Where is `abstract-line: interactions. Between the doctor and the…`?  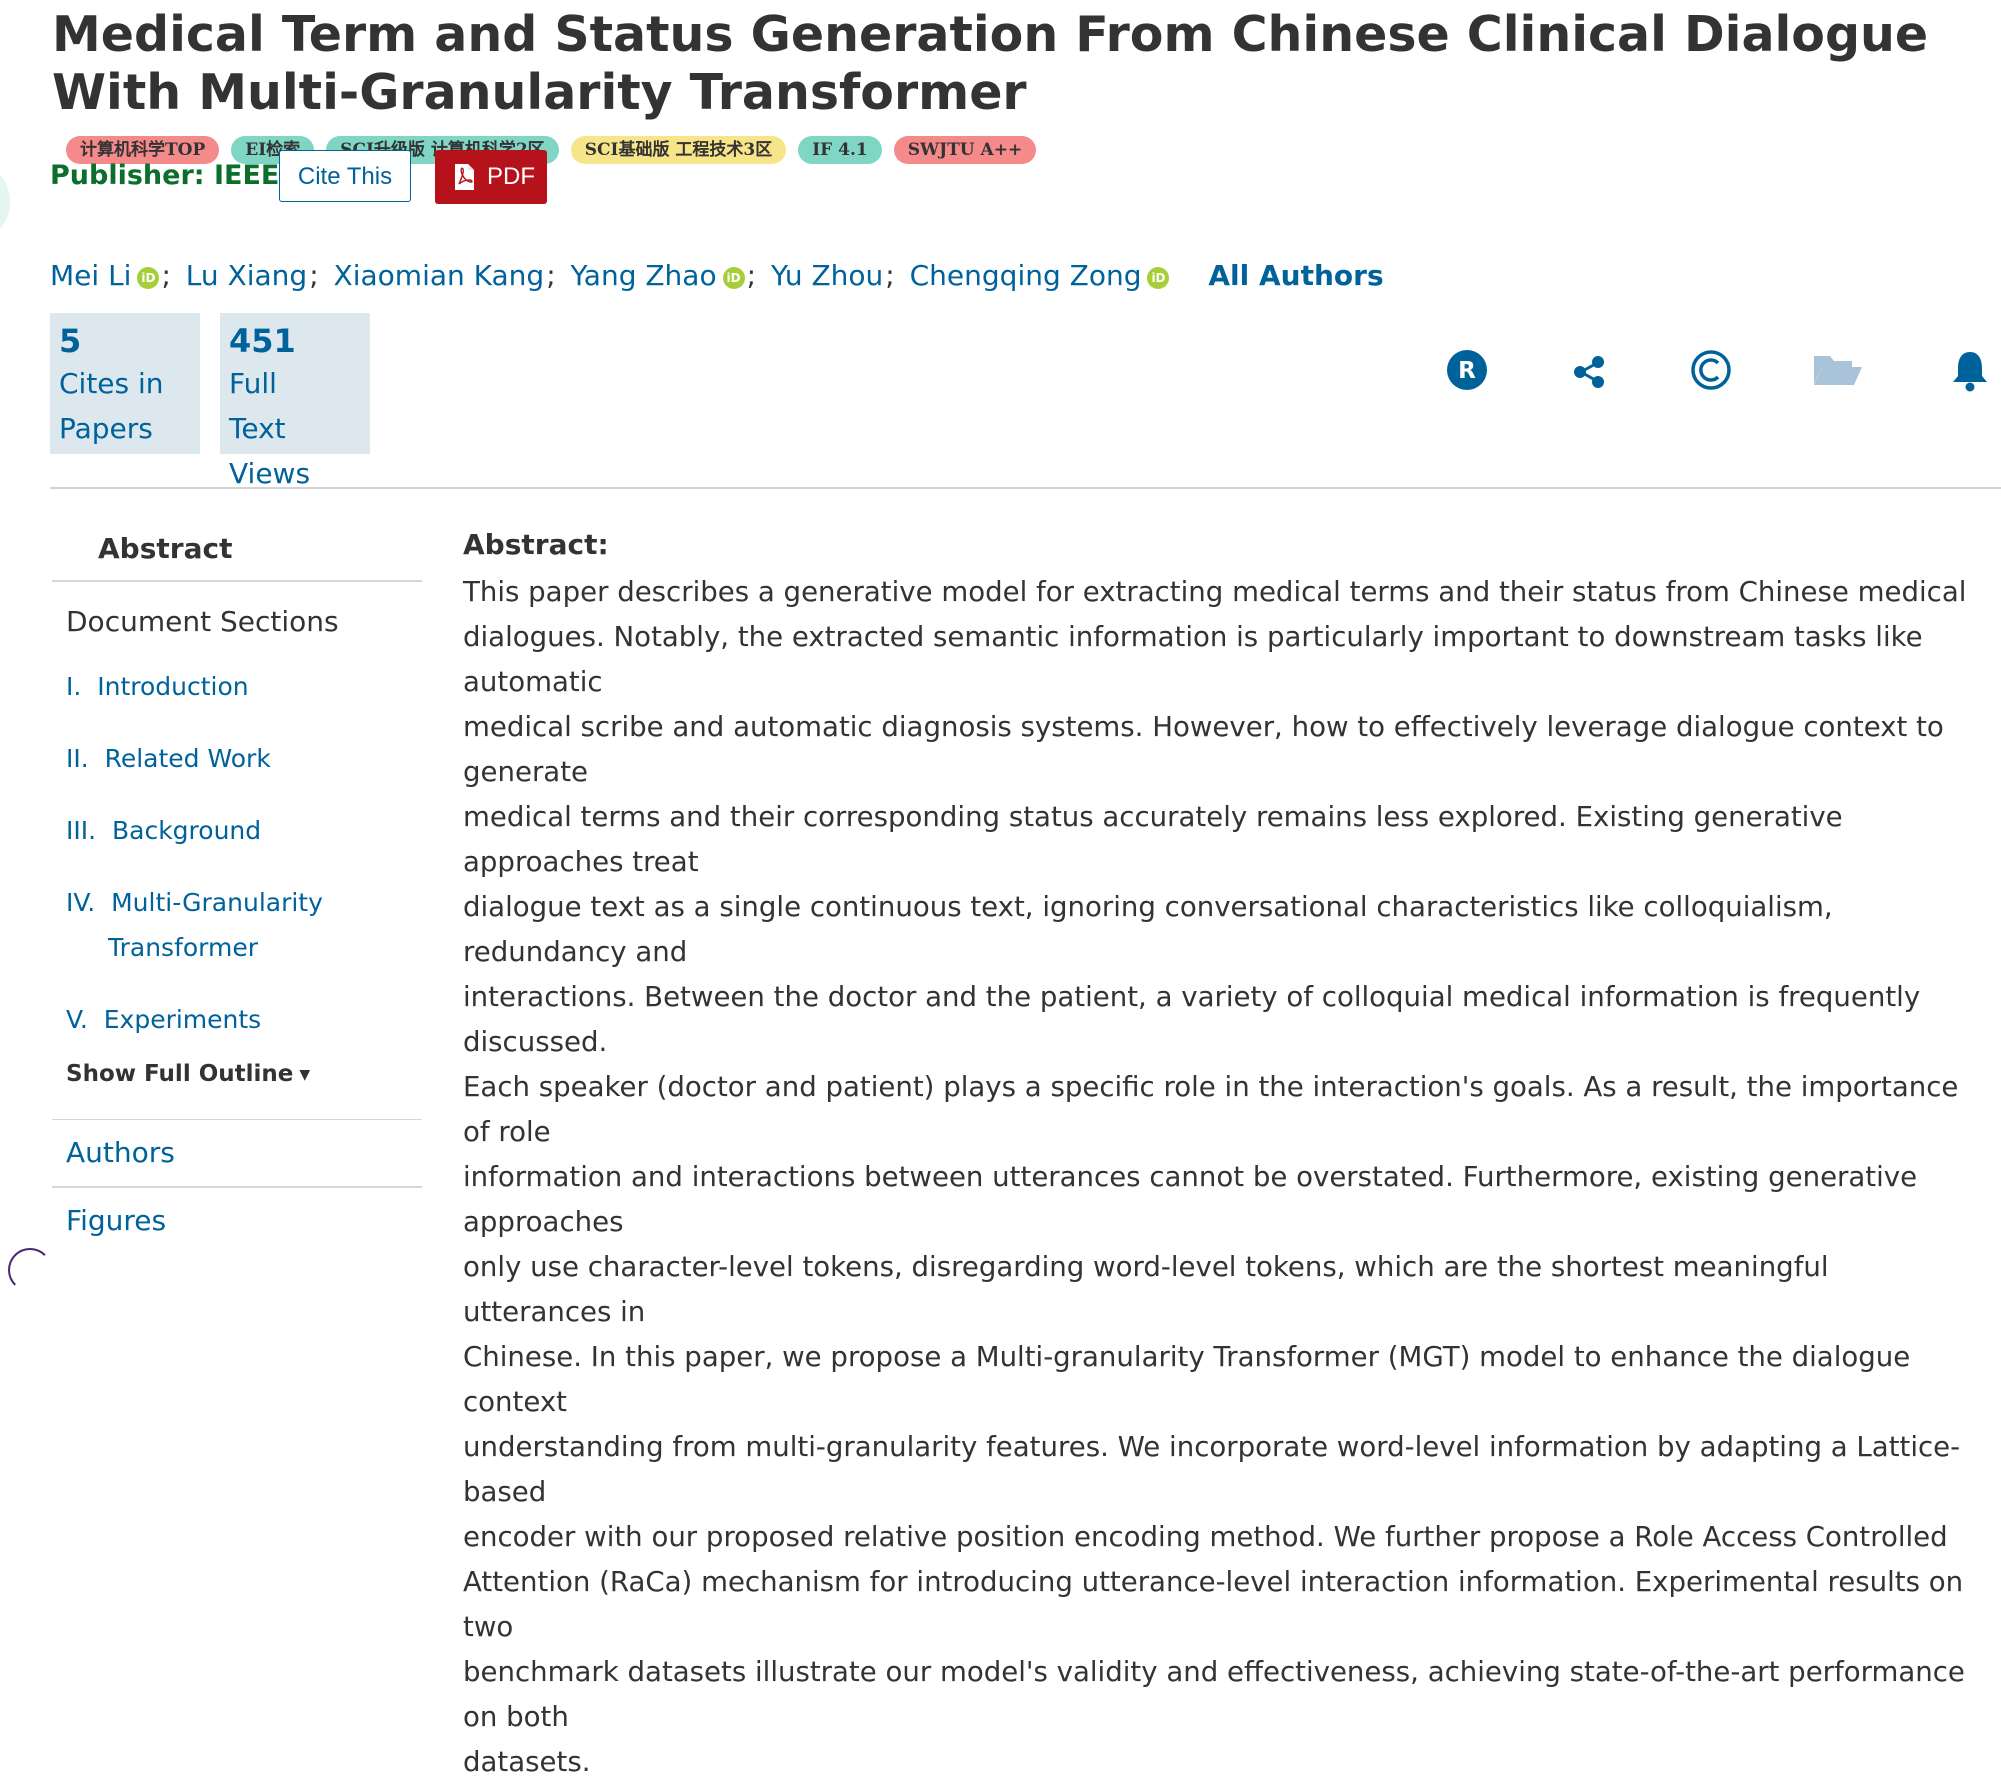
abstract-line: interactions. Between the doctor and the… is located at coordinates (1192, 1019).